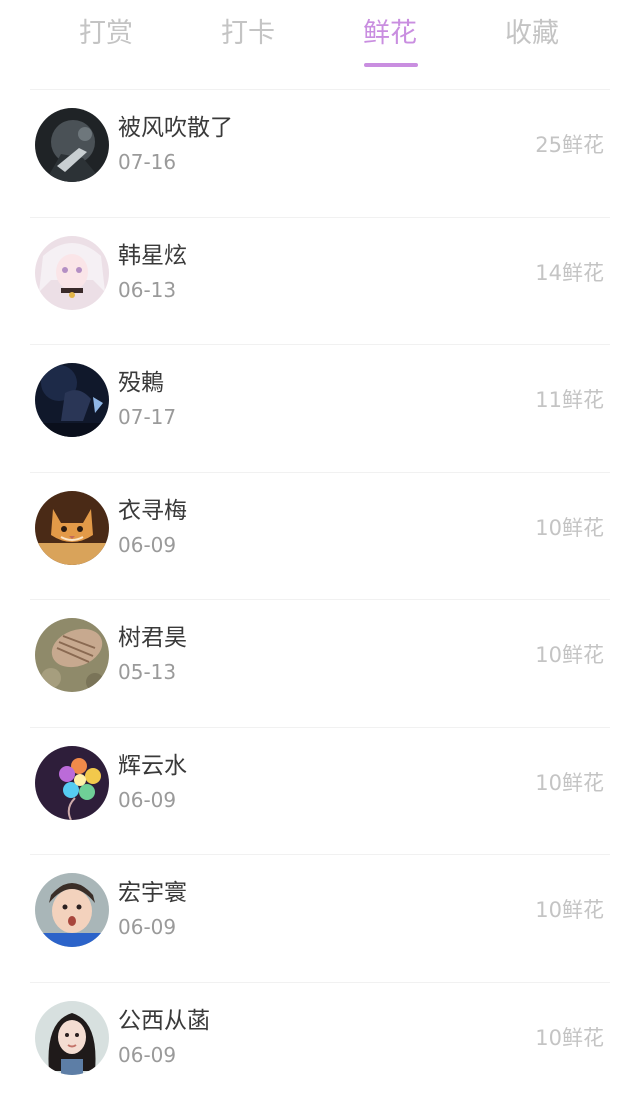 The height and width of the screenshot is (1109, 640). What do you see at coordinates (175, 128) in the screenshot?
I see `user-name: 被风吹散了` at bounding box center [175, 128].